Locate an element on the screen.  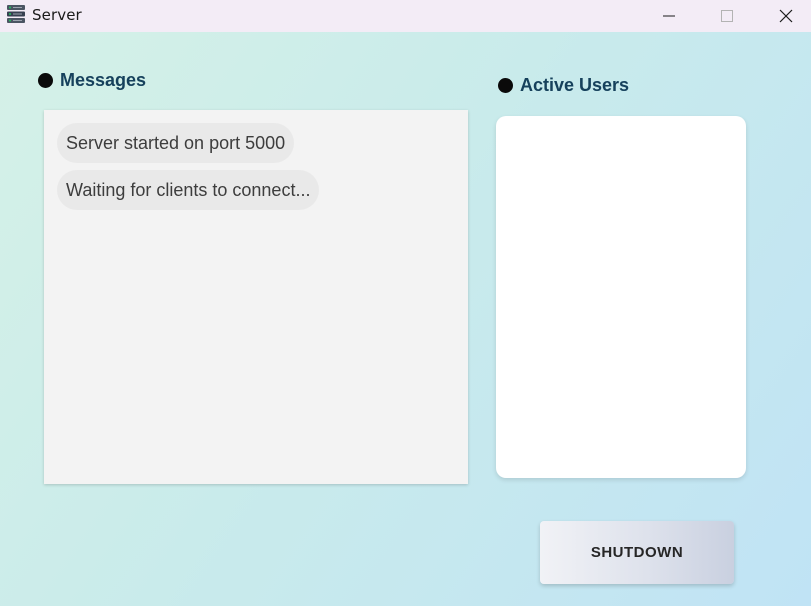
messages-header: Messages is located at coordinates (92, 80).